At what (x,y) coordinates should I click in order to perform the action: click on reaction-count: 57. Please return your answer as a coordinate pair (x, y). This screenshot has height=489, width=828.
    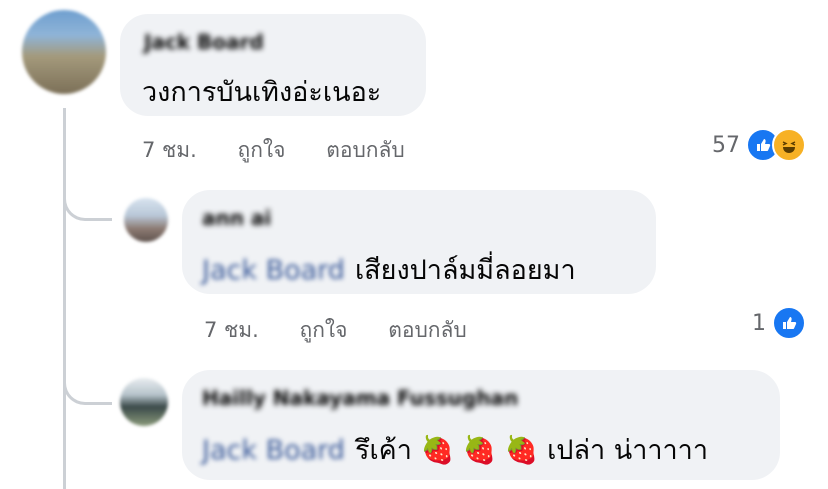
    Looking at the image, I should click on (726, 145).